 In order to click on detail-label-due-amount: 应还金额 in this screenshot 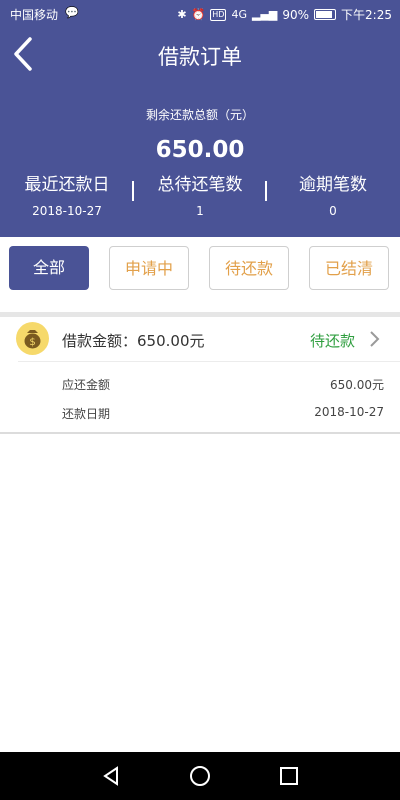, I will do `click(86, 385)`.